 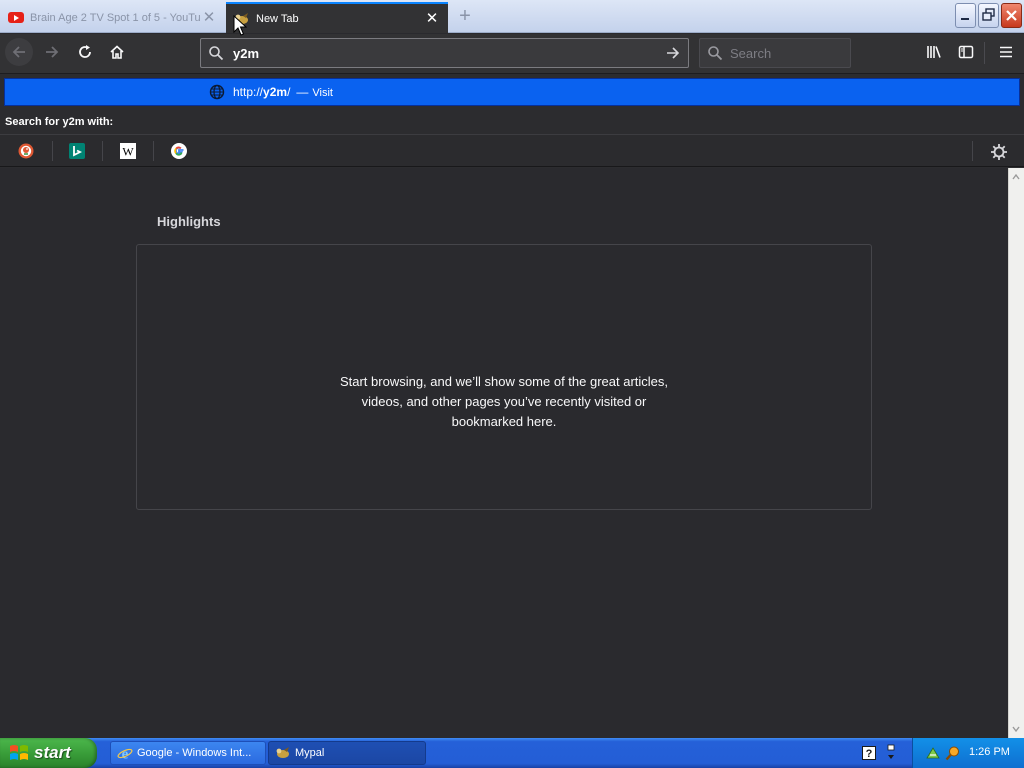 What do you see at coordinates (77, 151) in the screenshot?
I see `bing-icon` at bounding box center [77, 151].